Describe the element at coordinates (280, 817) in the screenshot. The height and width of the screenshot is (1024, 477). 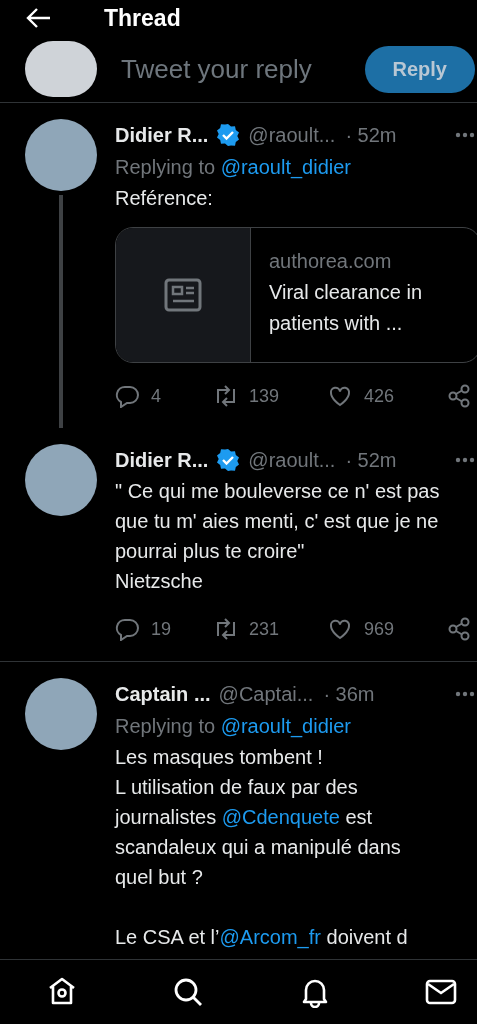
I see `mention-link: @Cdenquete` at that location.